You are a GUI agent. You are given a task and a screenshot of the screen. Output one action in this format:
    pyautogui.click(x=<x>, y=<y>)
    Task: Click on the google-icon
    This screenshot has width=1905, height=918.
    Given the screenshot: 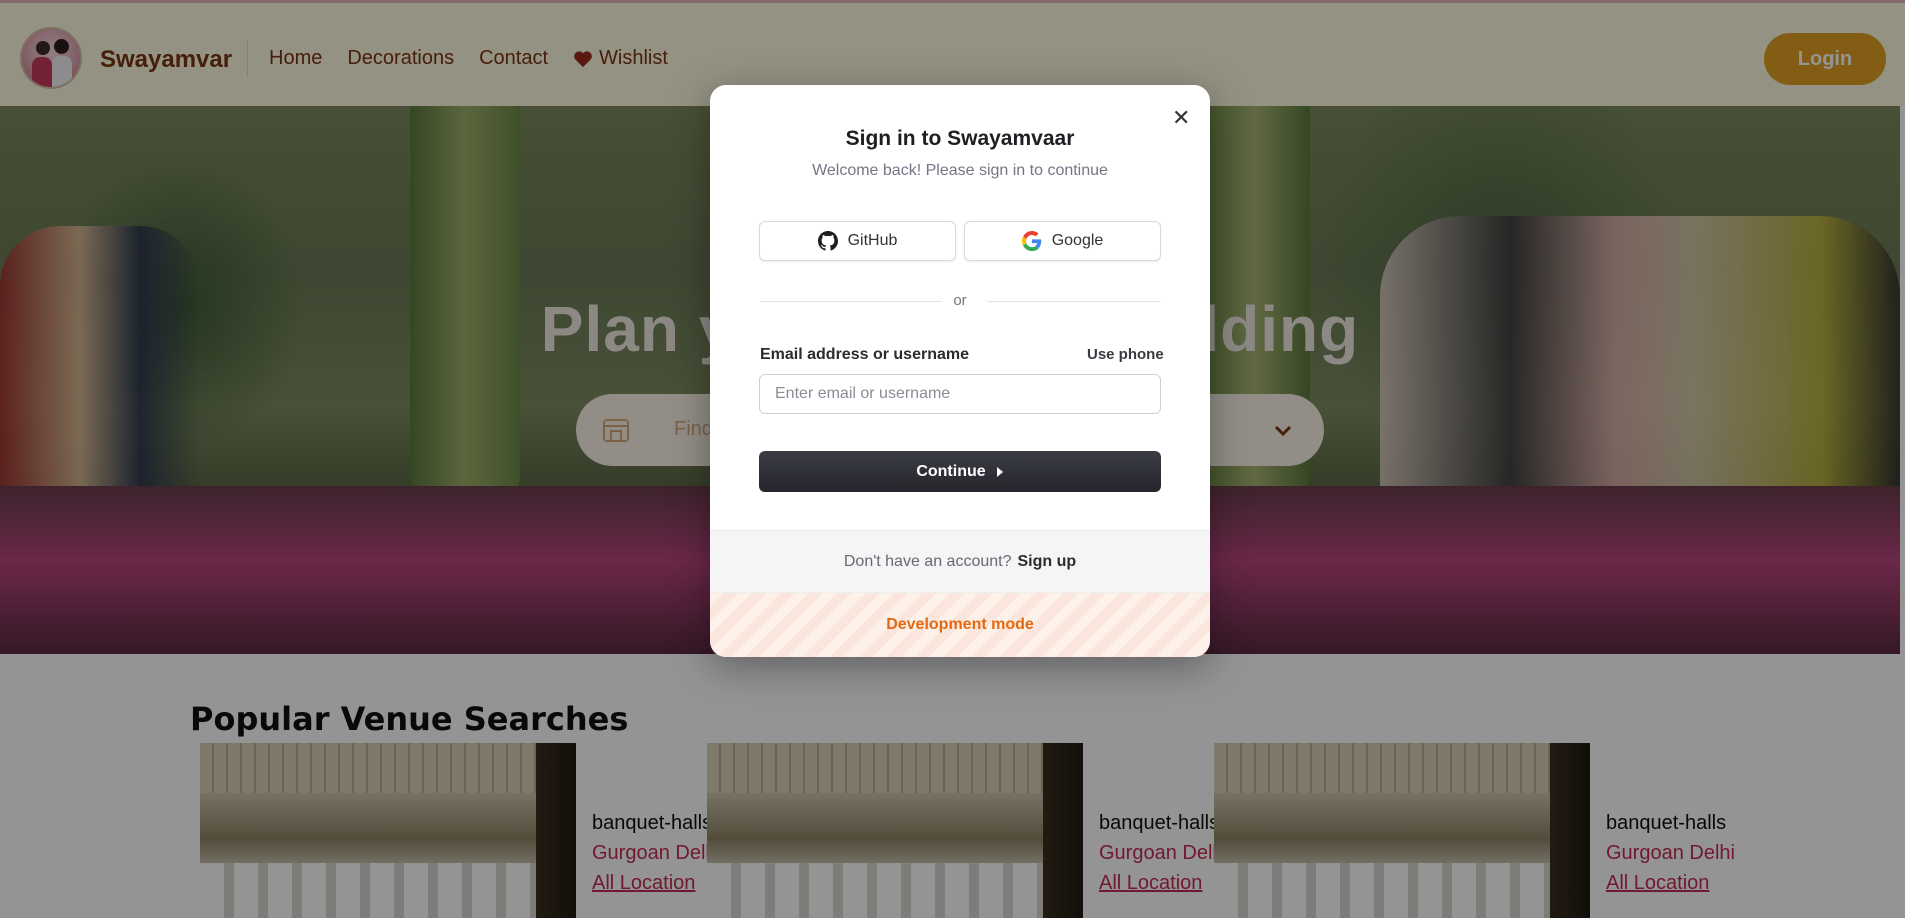 What is the action you would take?
    pyautogui.click(x=1031, y=241)
    